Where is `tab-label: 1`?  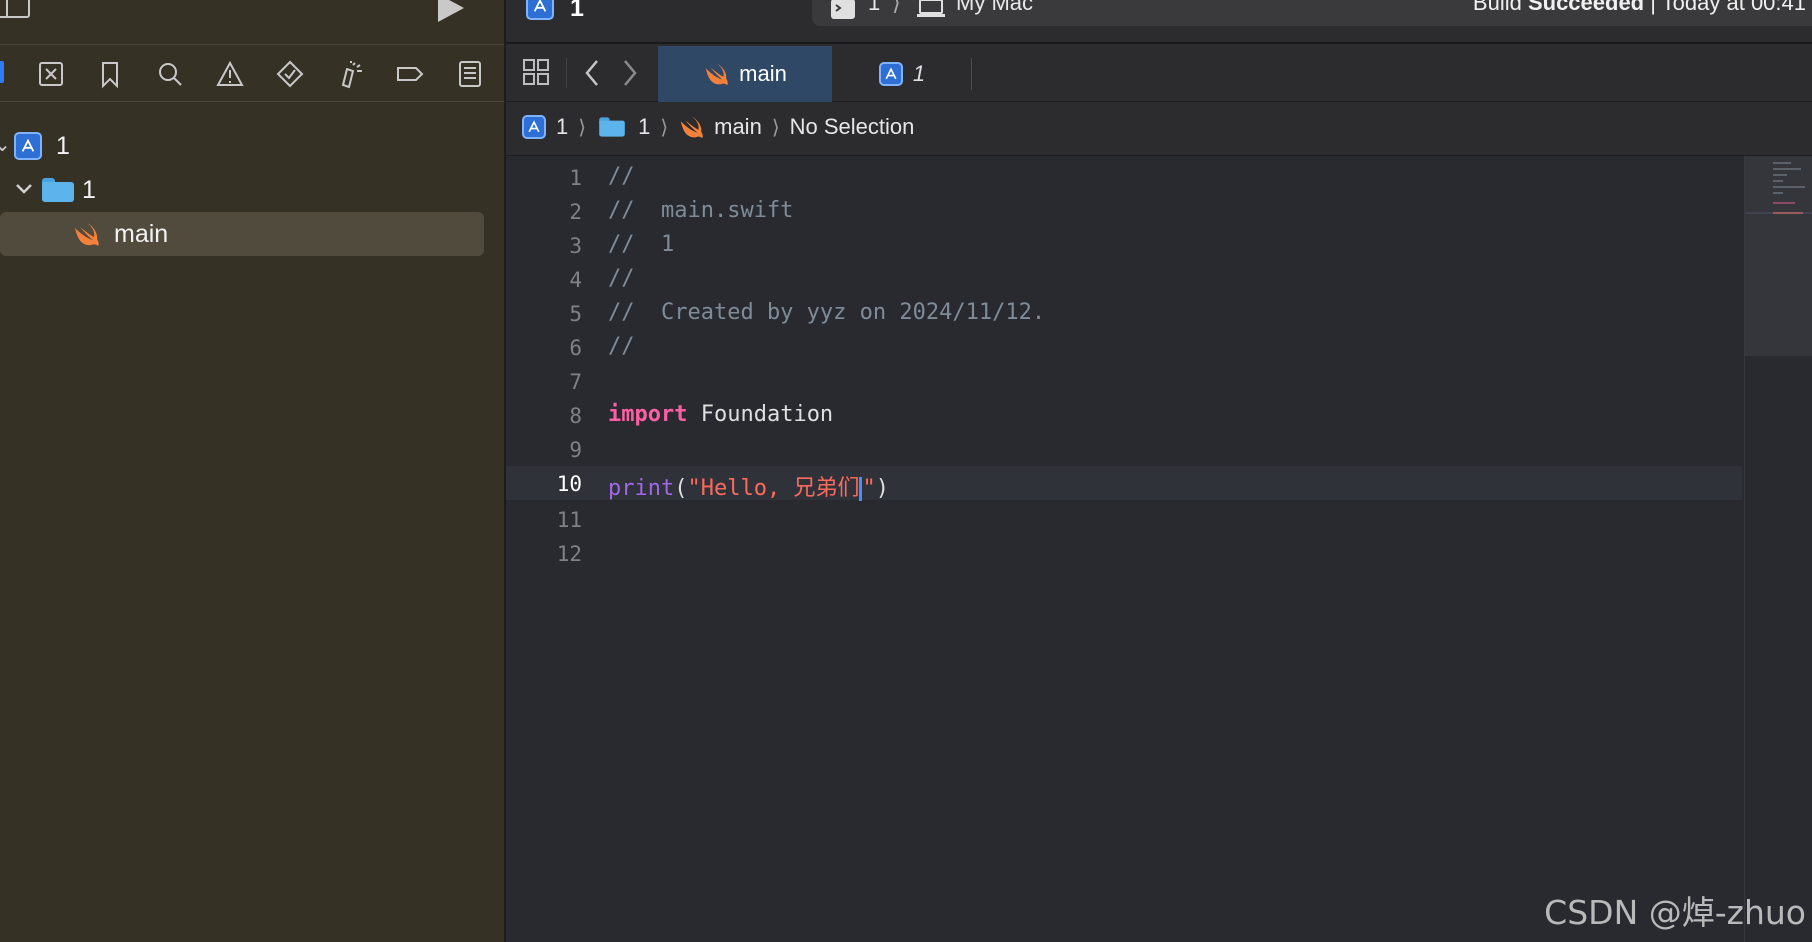
tab-label: 1 is located at coordinates (919, 73).